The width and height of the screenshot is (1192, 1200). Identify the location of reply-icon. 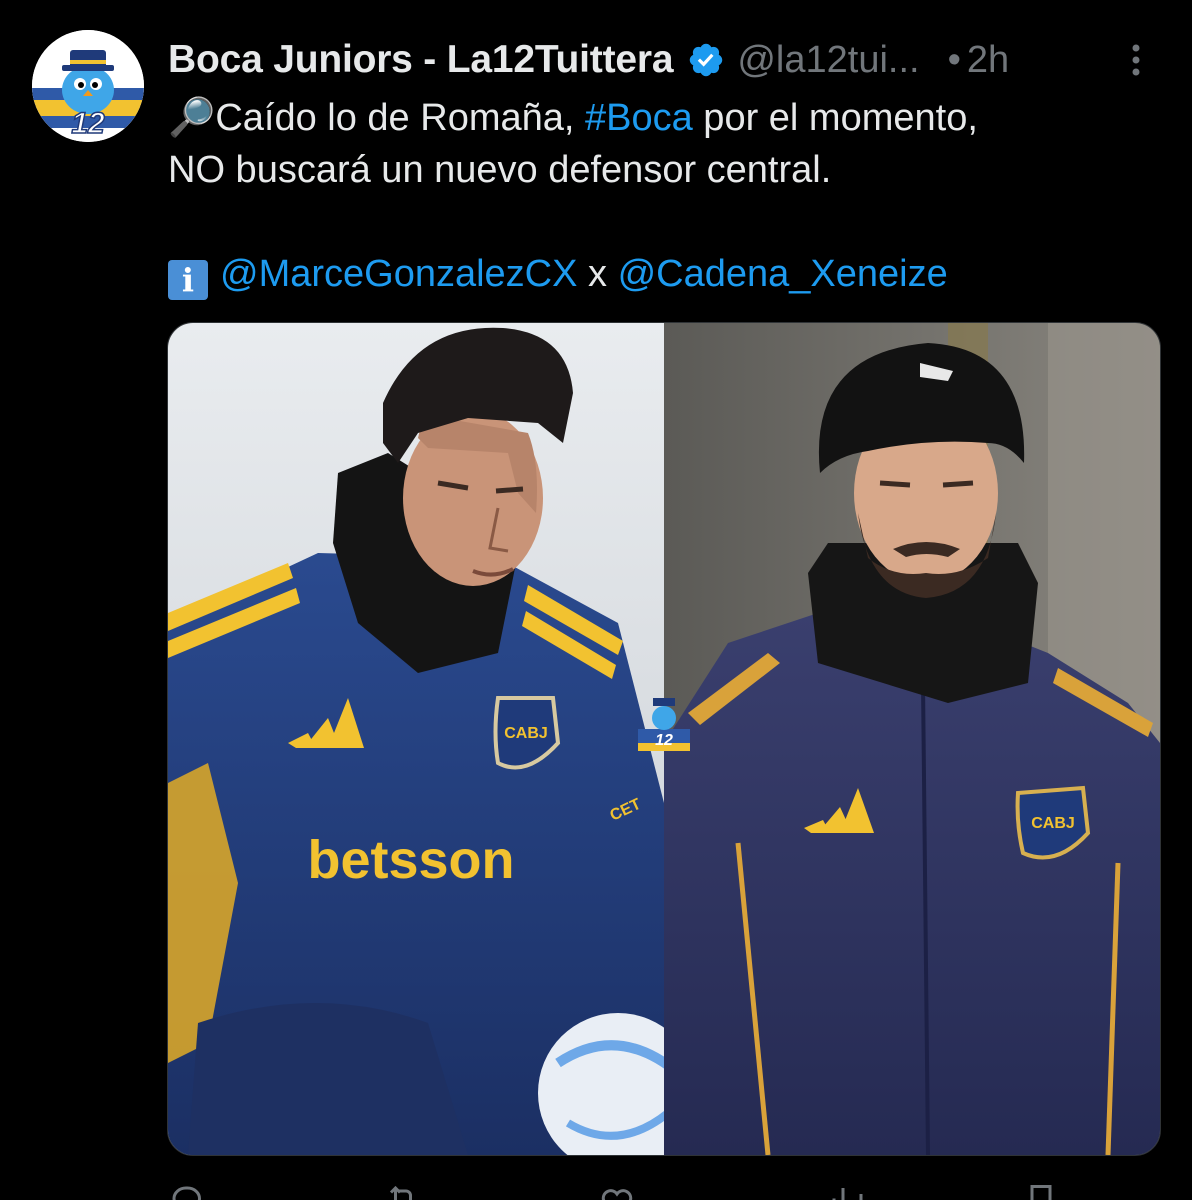
(187, 1193).